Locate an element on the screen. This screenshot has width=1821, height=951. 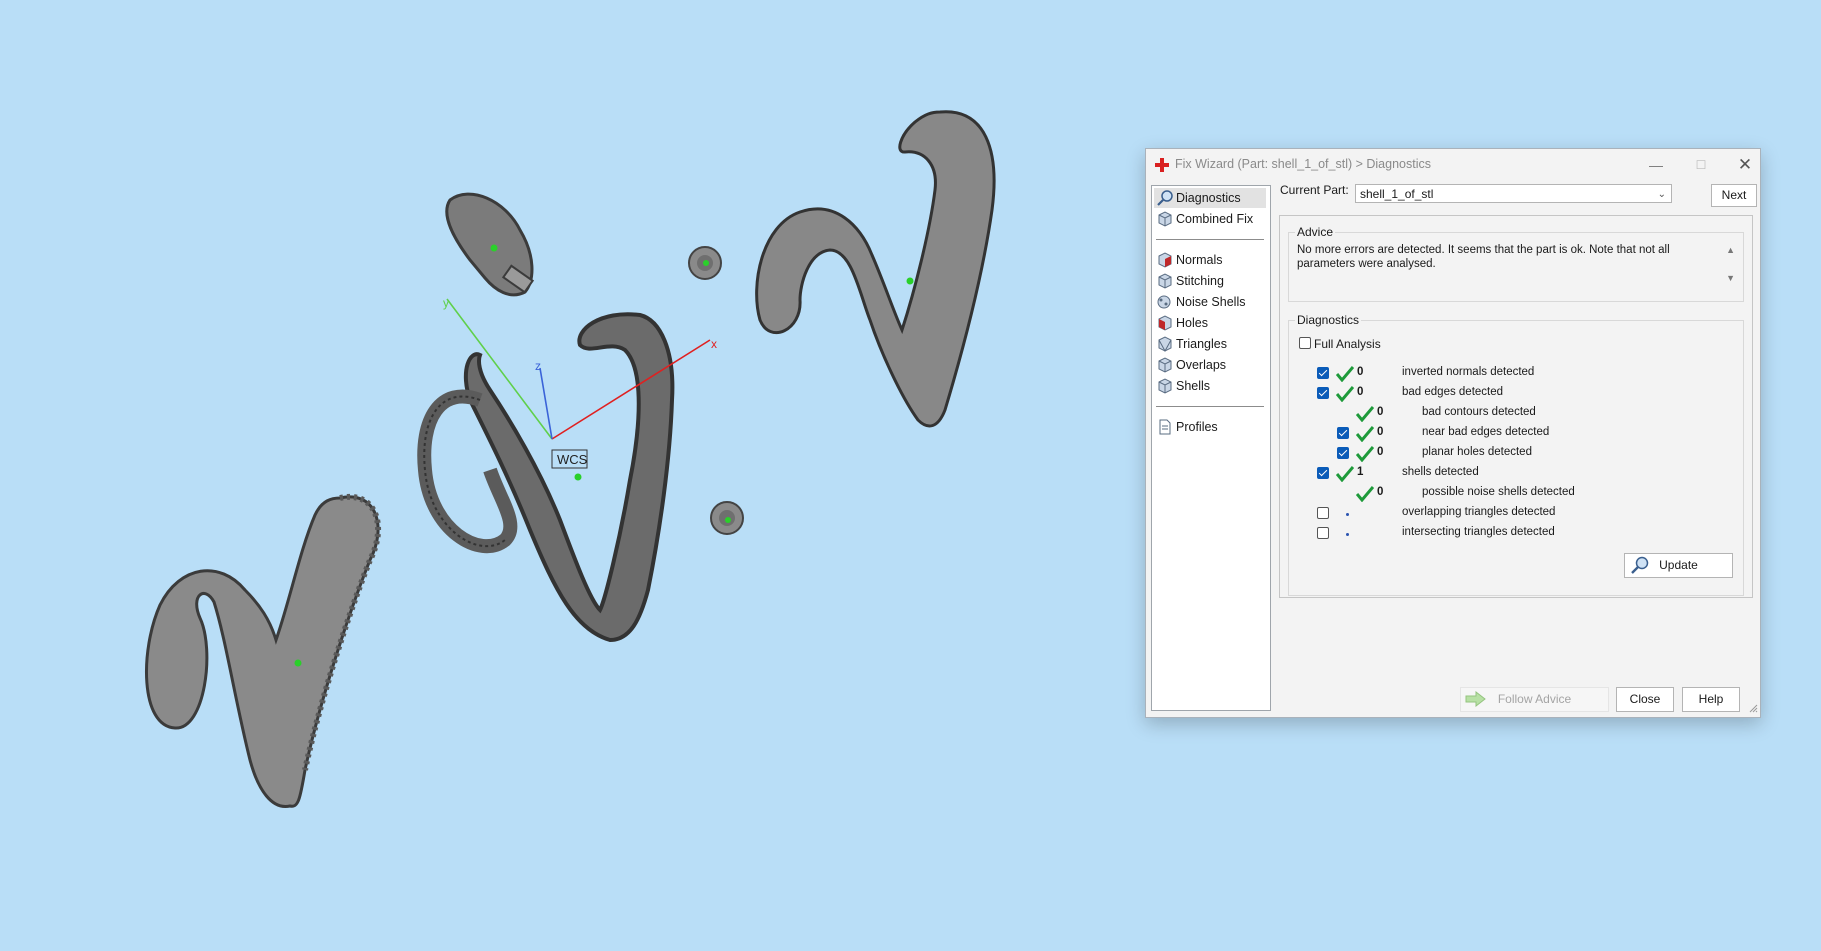
arrow-right-icon is located at coordinates (1475, 699).